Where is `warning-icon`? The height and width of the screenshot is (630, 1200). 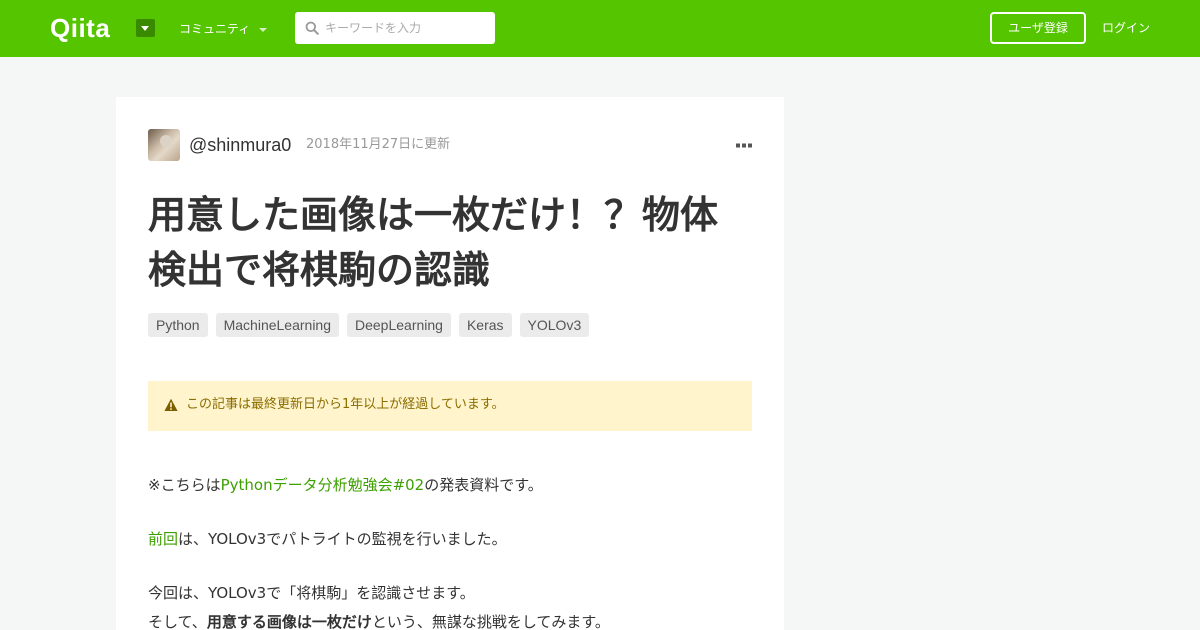 warning-icon is located at coordinates (171, 404).